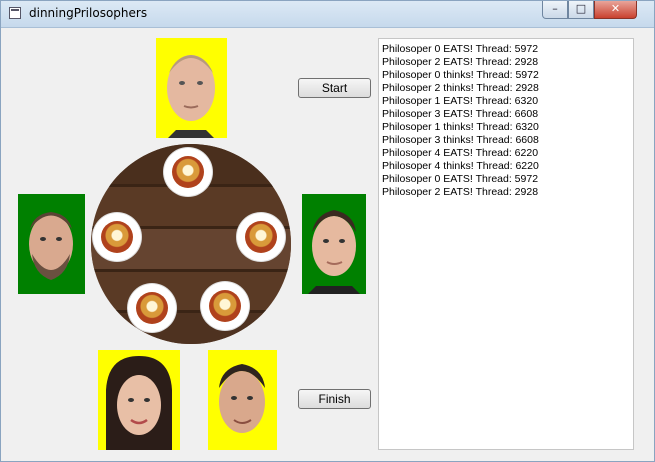 This screenshot has height=462, width=655. I want to click on minimize-button: –, so click(555, 10).